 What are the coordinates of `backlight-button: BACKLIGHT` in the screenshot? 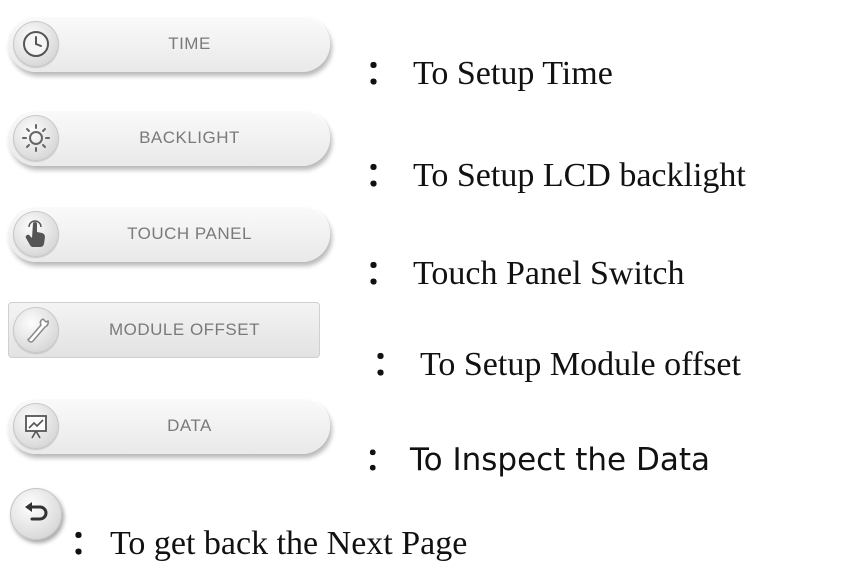 It's located at (169, 138).